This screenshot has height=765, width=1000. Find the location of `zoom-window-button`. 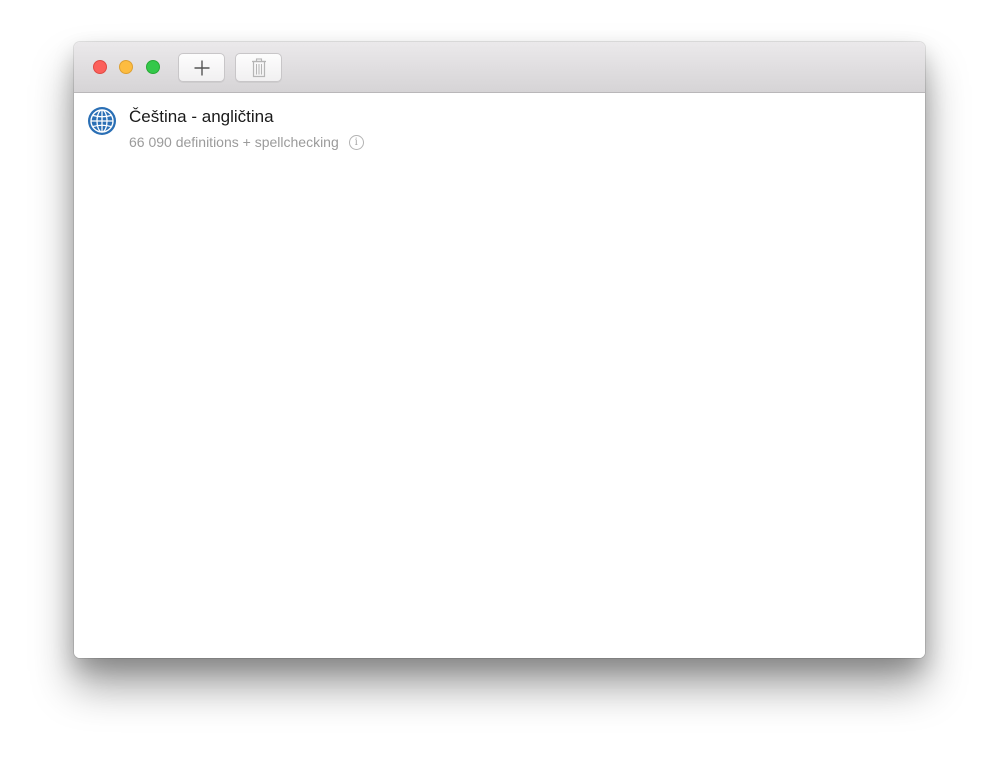

zoom-window-button is located at coordinates (153, 67).